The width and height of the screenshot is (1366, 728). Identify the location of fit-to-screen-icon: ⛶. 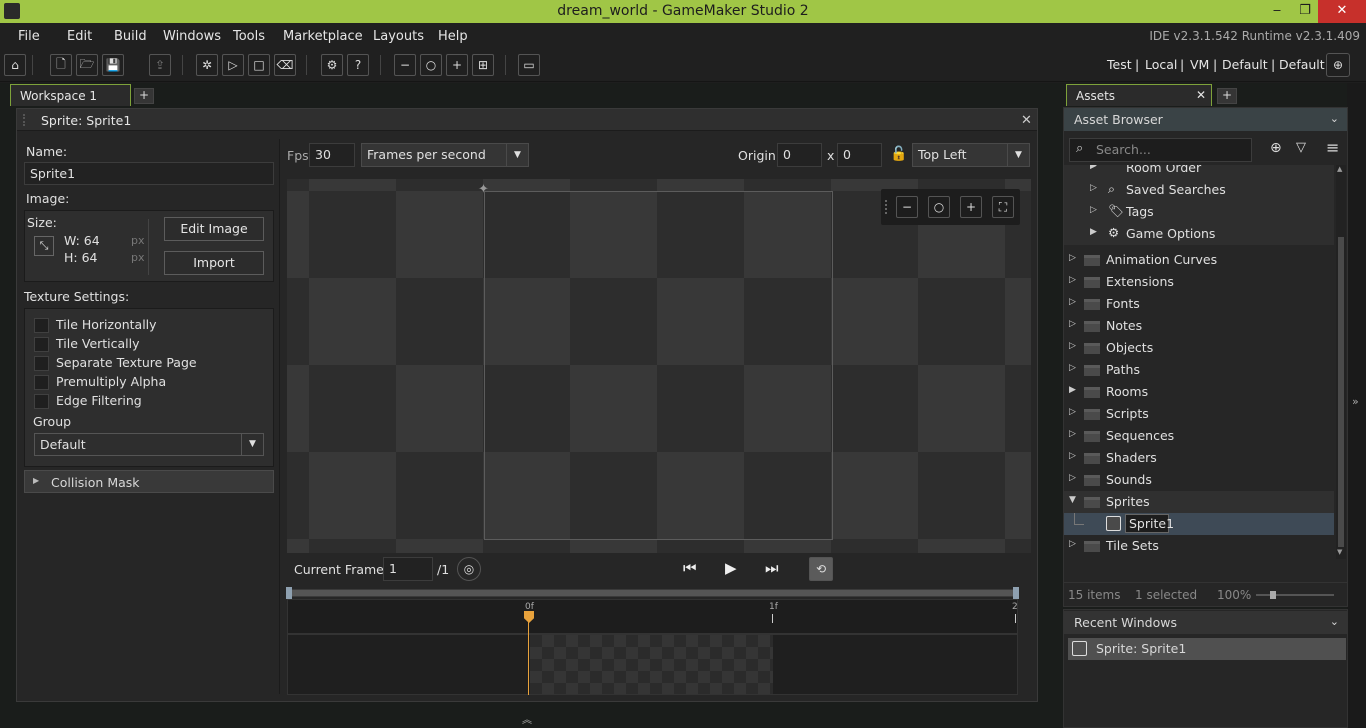
(1003, 207).